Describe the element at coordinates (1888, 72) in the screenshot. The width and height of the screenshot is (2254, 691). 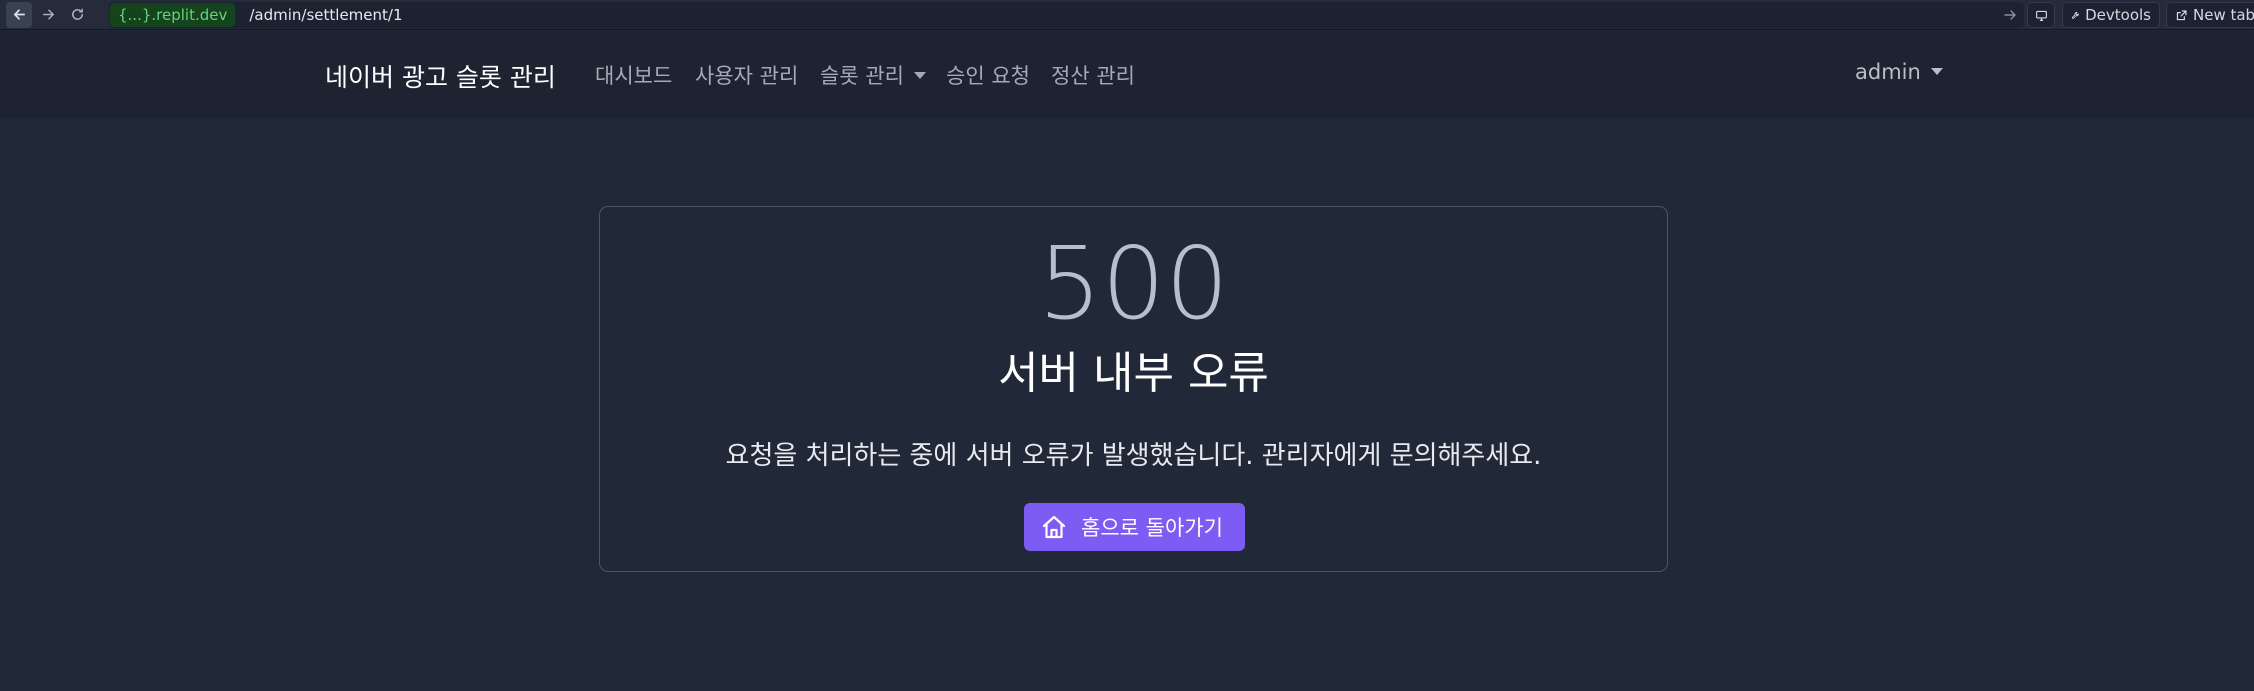
I see `user-name: admin` at that location.